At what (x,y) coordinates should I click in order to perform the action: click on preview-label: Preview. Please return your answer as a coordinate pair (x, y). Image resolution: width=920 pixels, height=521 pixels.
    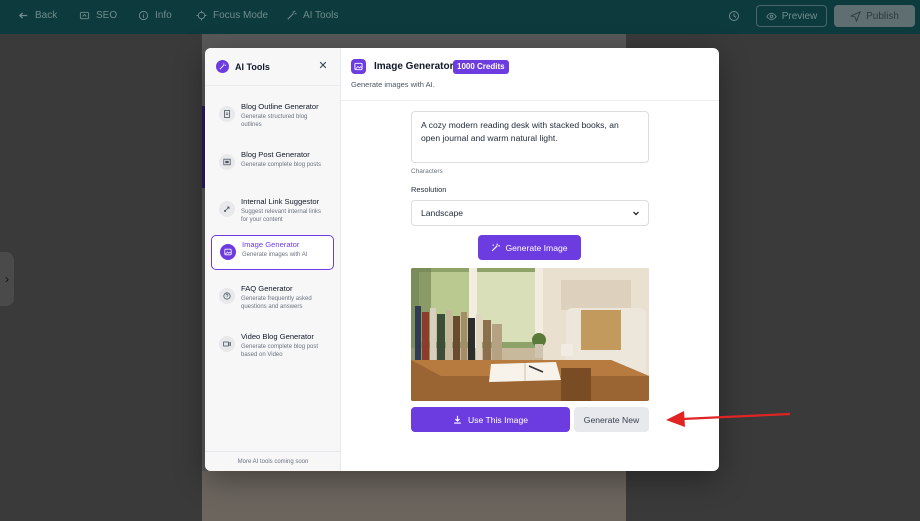
    Looking at the image, I should click on (799, 16).